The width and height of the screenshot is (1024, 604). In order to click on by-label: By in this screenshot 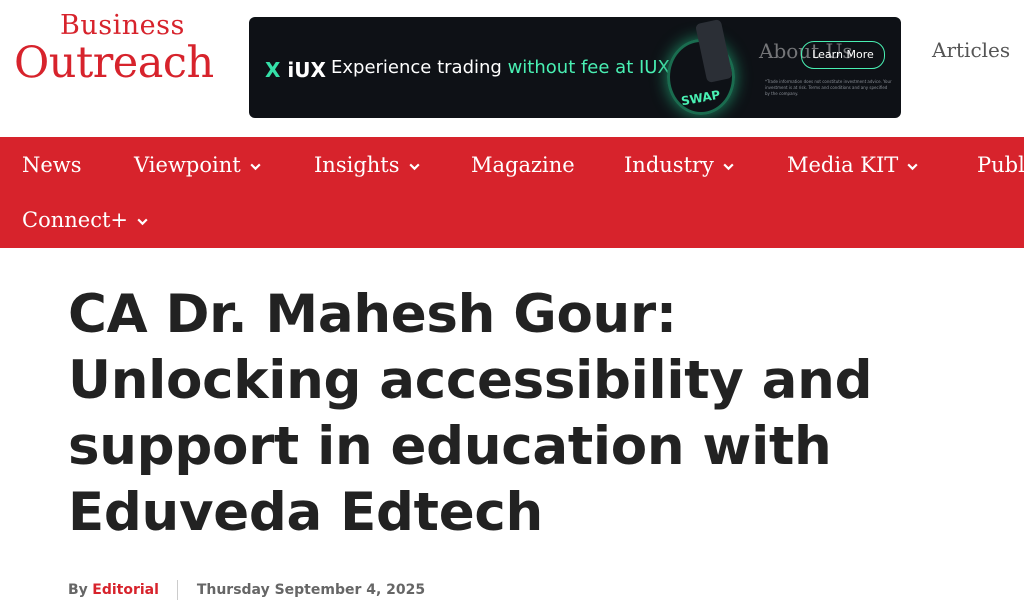, I will do `click(78, 590)`.